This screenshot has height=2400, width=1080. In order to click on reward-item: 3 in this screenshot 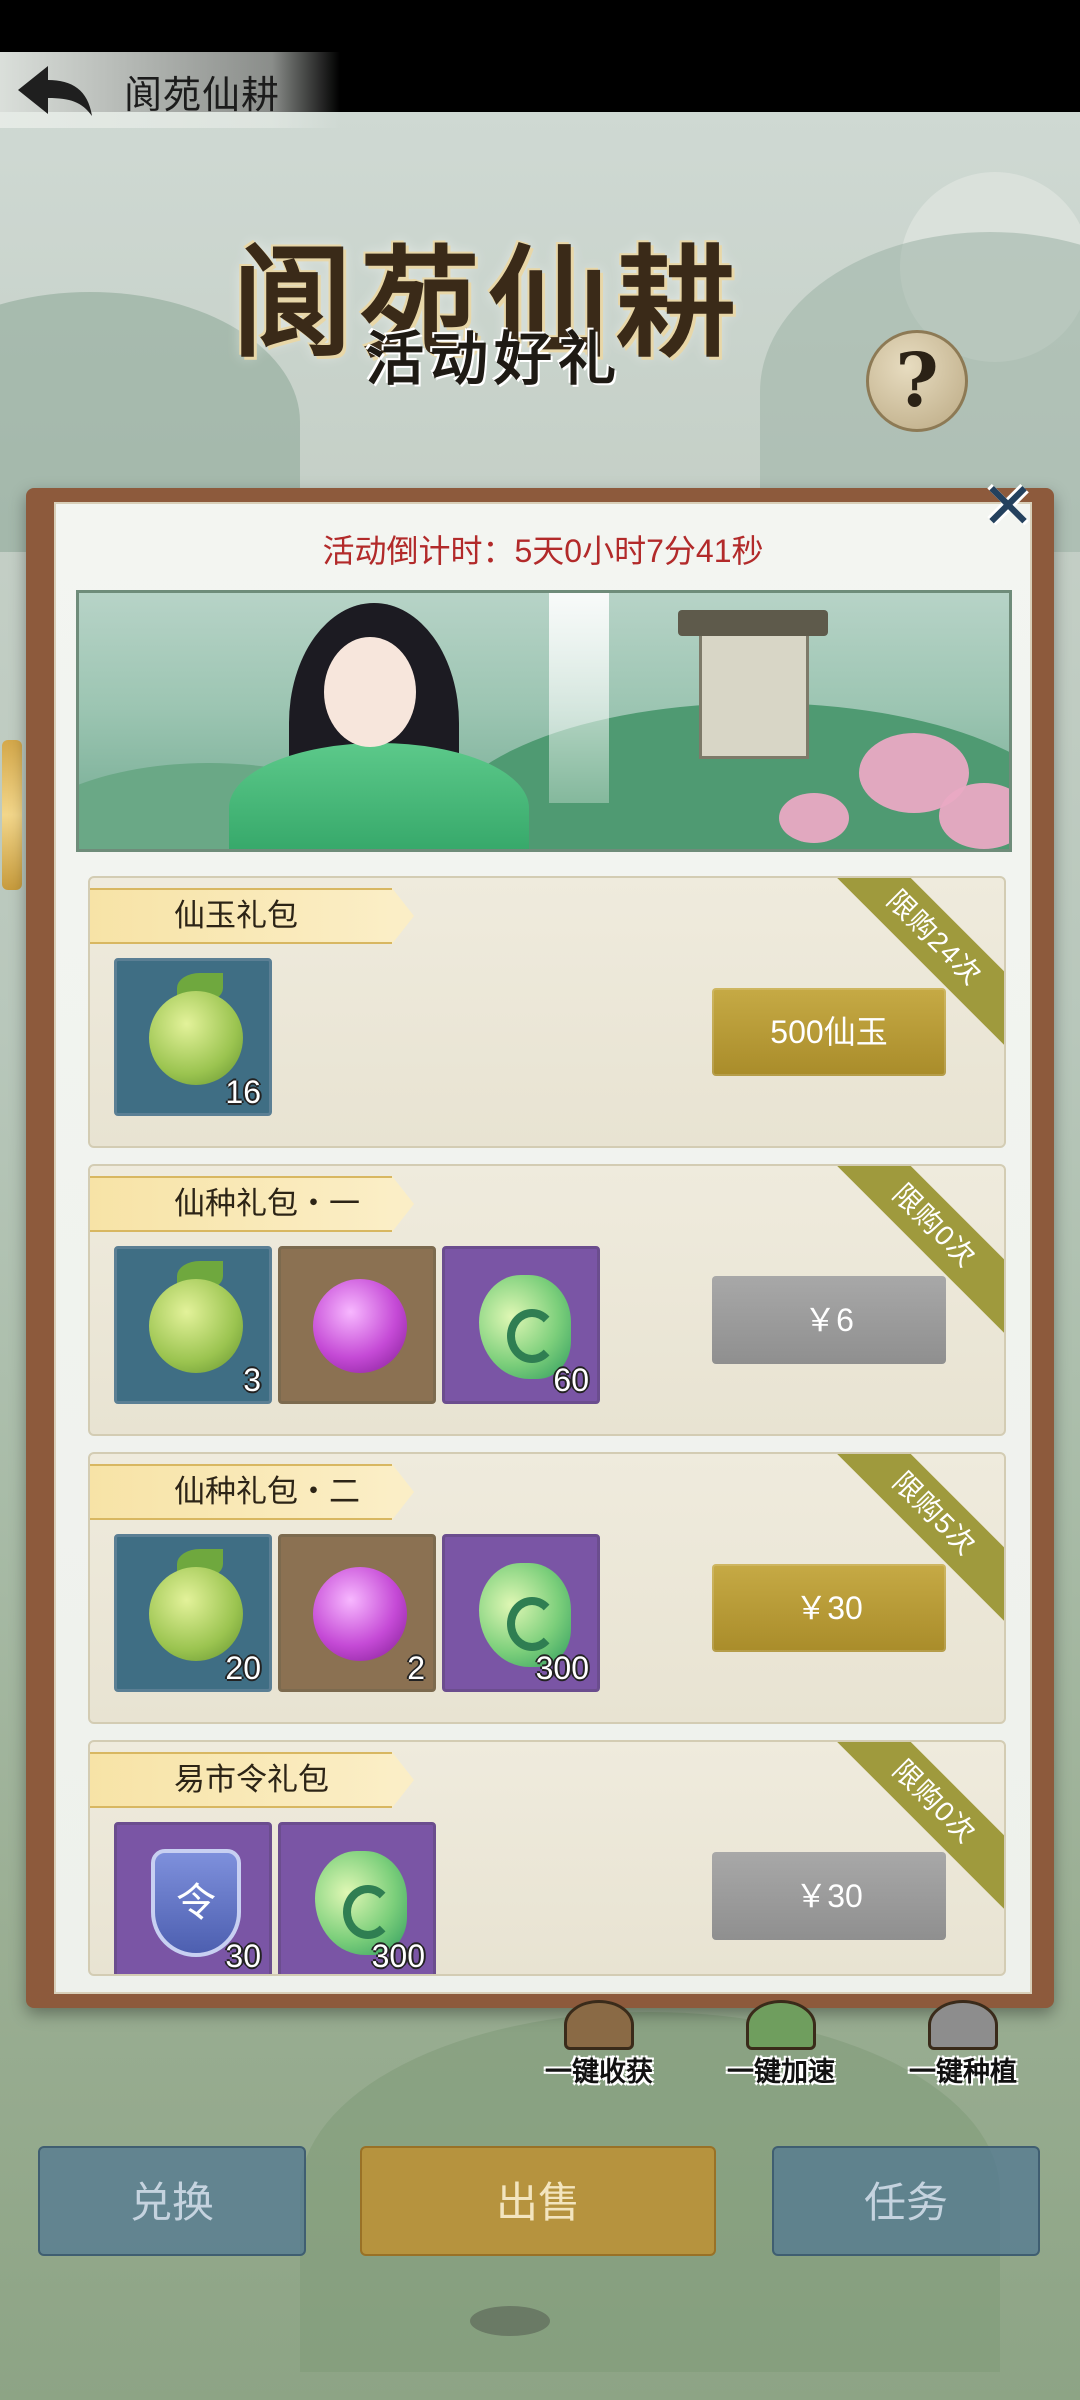, I will do `click(193, 1325)`.